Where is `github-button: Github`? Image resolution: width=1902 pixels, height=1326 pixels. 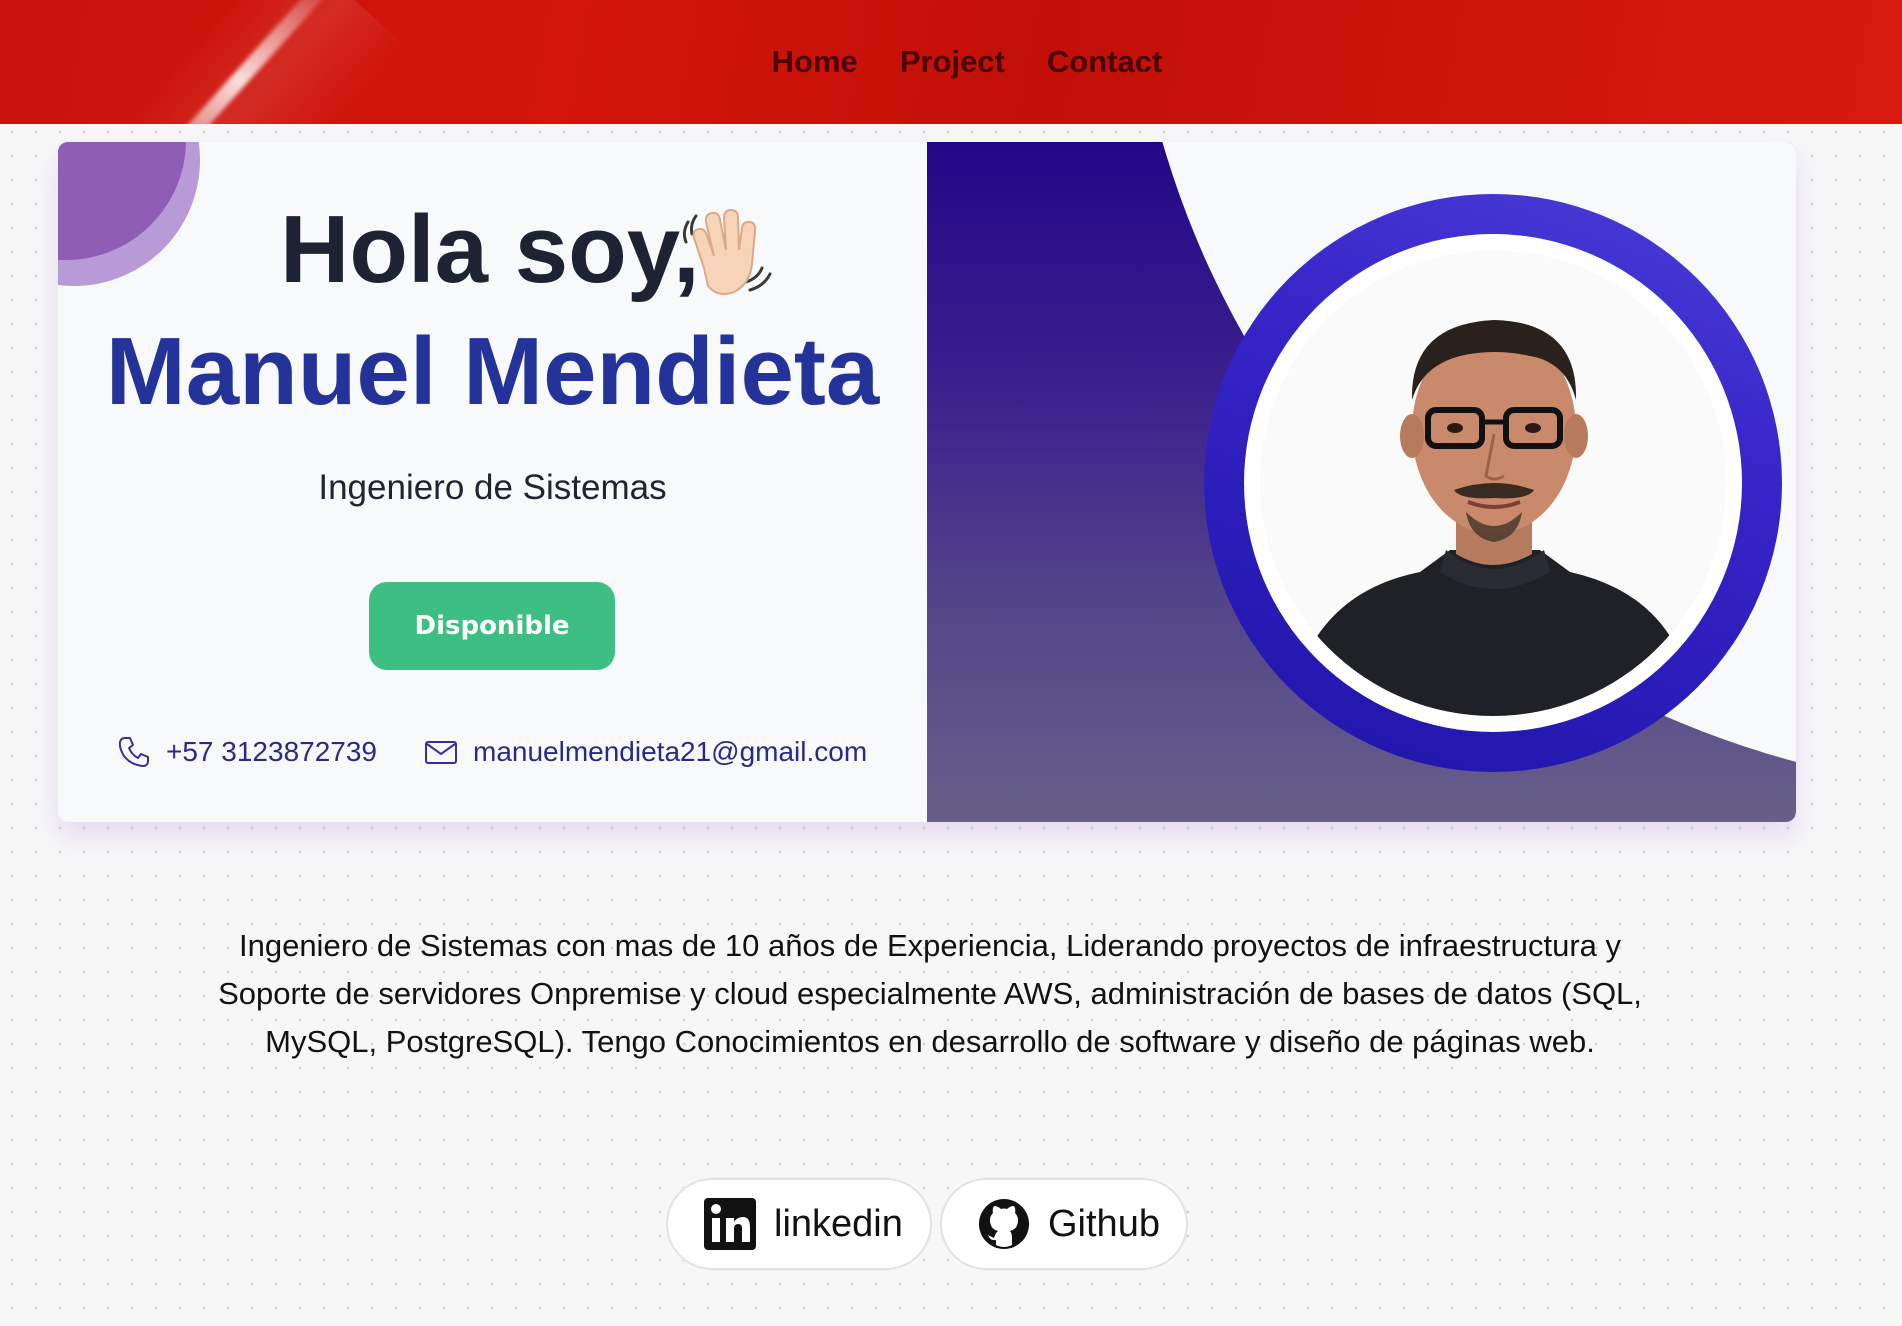 github-button: Github is located at coordinates (1064, 1224).